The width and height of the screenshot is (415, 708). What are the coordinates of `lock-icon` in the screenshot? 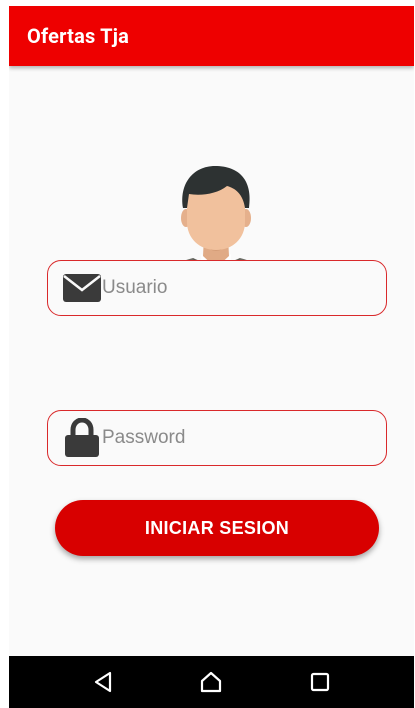 It's located at (82, 438).